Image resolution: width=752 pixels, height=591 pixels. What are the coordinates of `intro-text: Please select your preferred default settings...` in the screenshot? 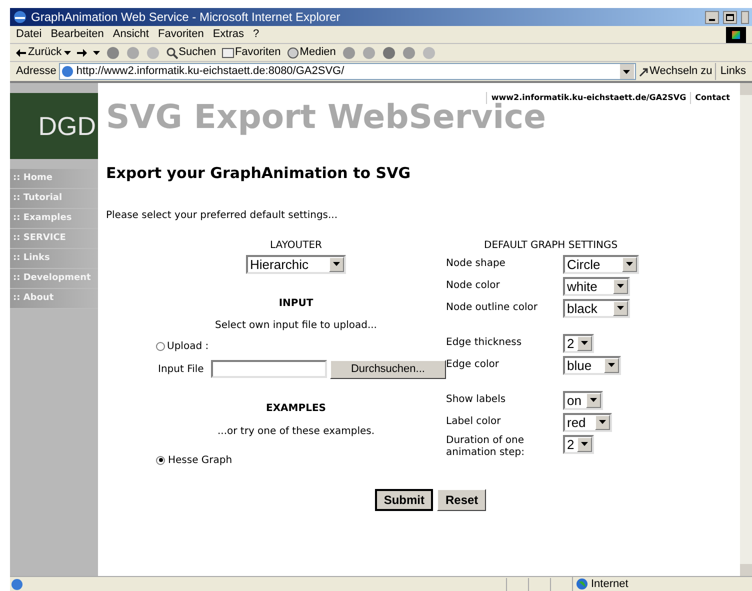 It's located at (222, 215).